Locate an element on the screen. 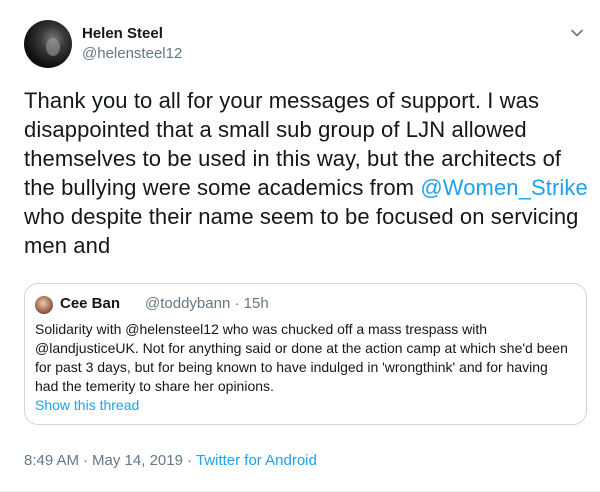  tweet-source-link: Twitter for Android is located at coordinates (256, 460).